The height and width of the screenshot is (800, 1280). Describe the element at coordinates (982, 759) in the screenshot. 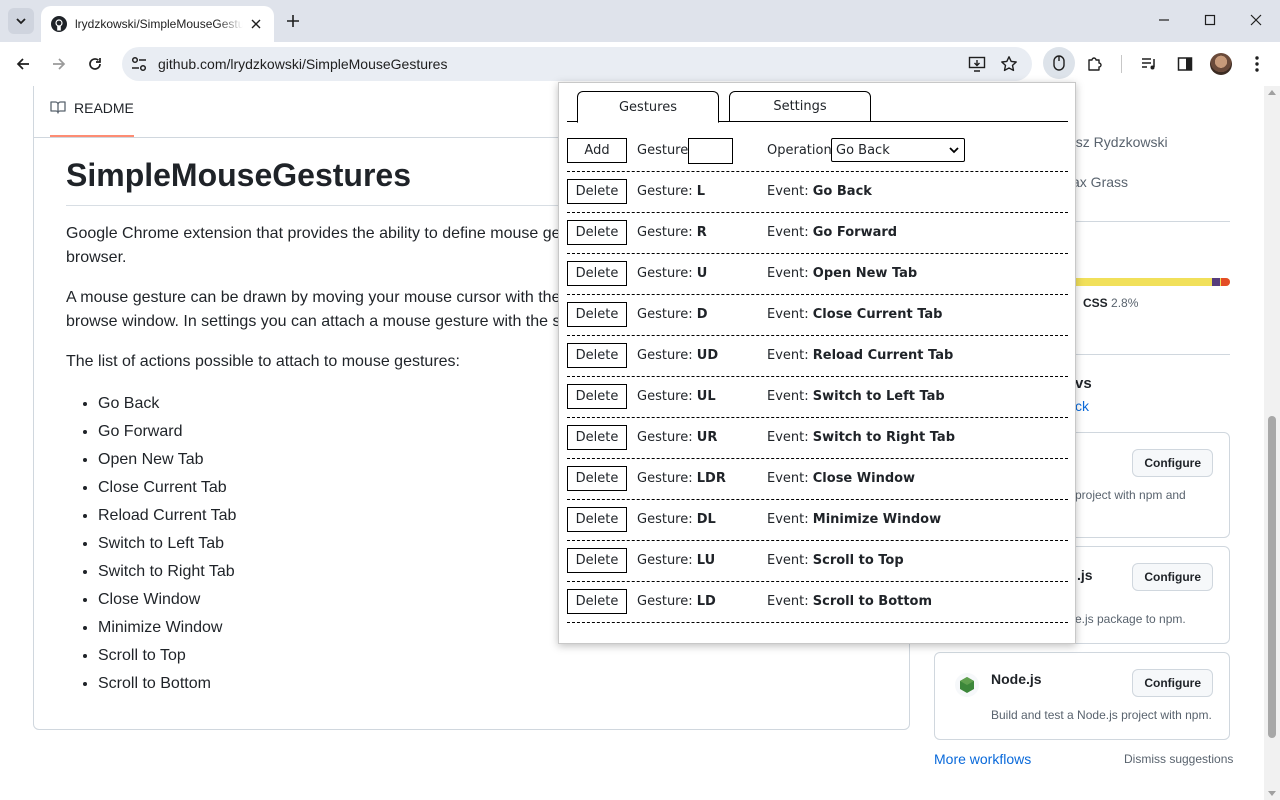

I see `more-workflows-link: More workflows` at that location.